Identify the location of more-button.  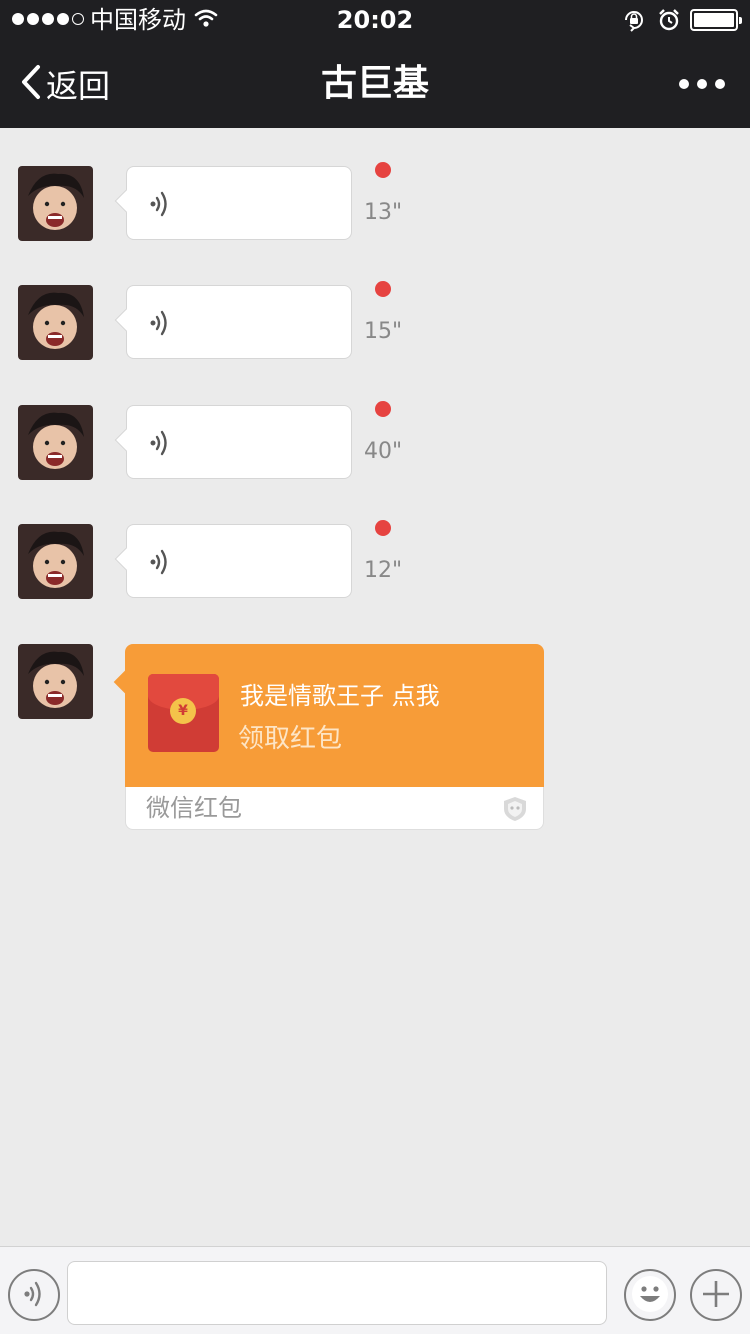
(702, 84).